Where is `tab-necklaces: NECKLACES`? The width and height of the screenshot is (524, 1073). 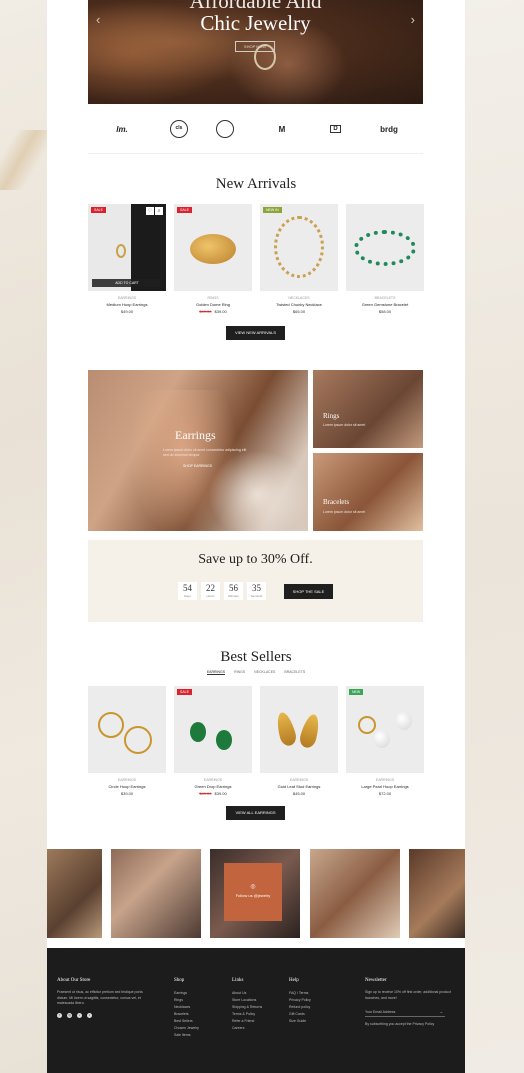
tab-necklaces: NECKLACES is located at coordinates (264, 672).